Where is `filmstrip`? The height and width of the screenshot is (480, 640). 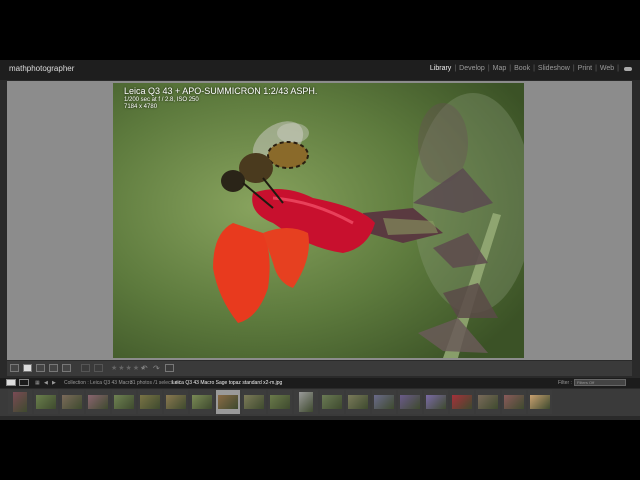
filmstrip is located at coordinates (320, 402).